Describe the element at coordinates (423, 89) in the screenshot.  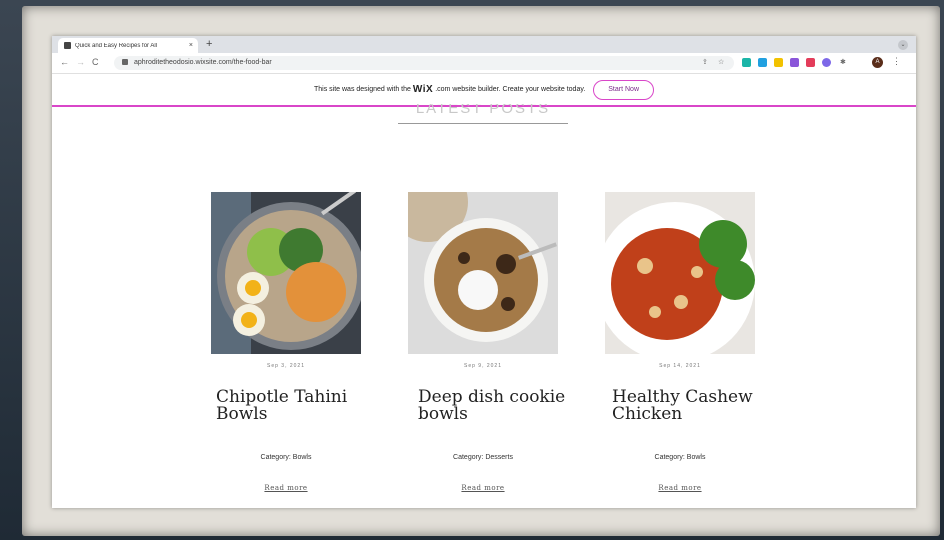
I see `wix-logo: WiX` at that location.